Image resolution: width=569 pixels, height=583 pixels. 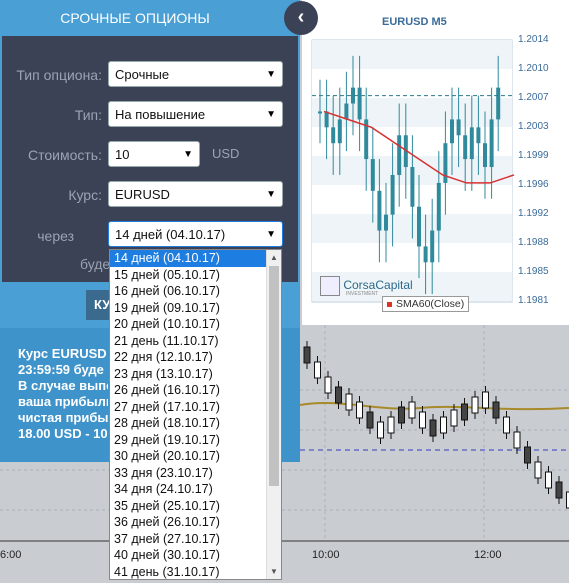 What do you see at coordinates (188, 275) in the screenshot?
I see `dropdown-option: 15 дней (05.10.17)` at bounding box center [188, 275].